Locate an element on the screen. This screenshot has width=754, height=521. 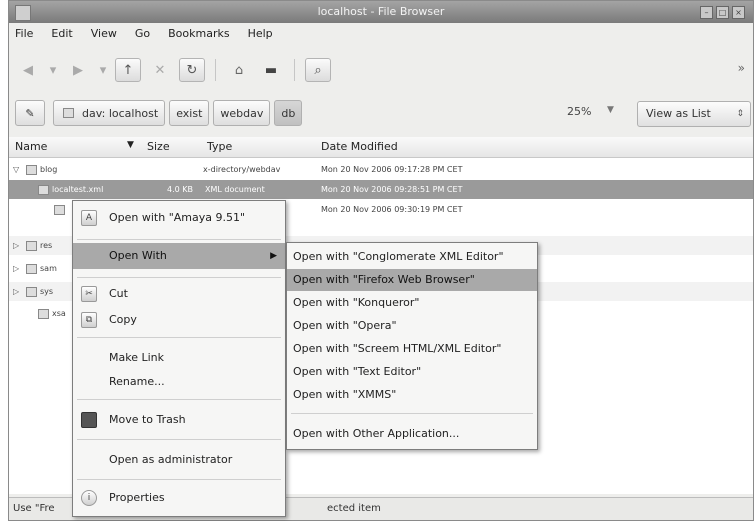
menu-item-open-with: Open With ▶ is located at coordinates (179, 256).